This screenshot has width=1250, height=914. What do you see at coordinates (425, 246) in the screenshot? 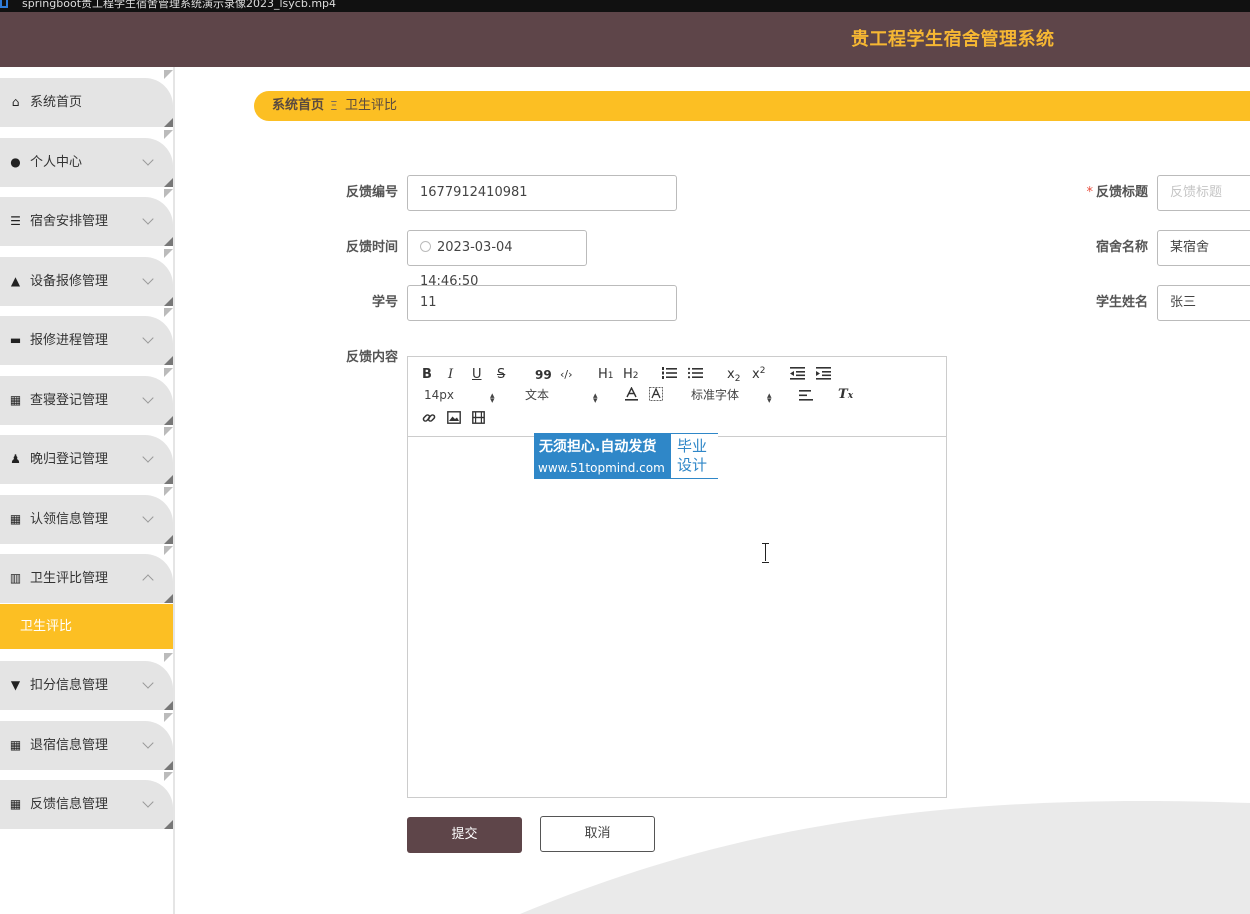
I see `clock-icon` at bounding box center [425, 246].